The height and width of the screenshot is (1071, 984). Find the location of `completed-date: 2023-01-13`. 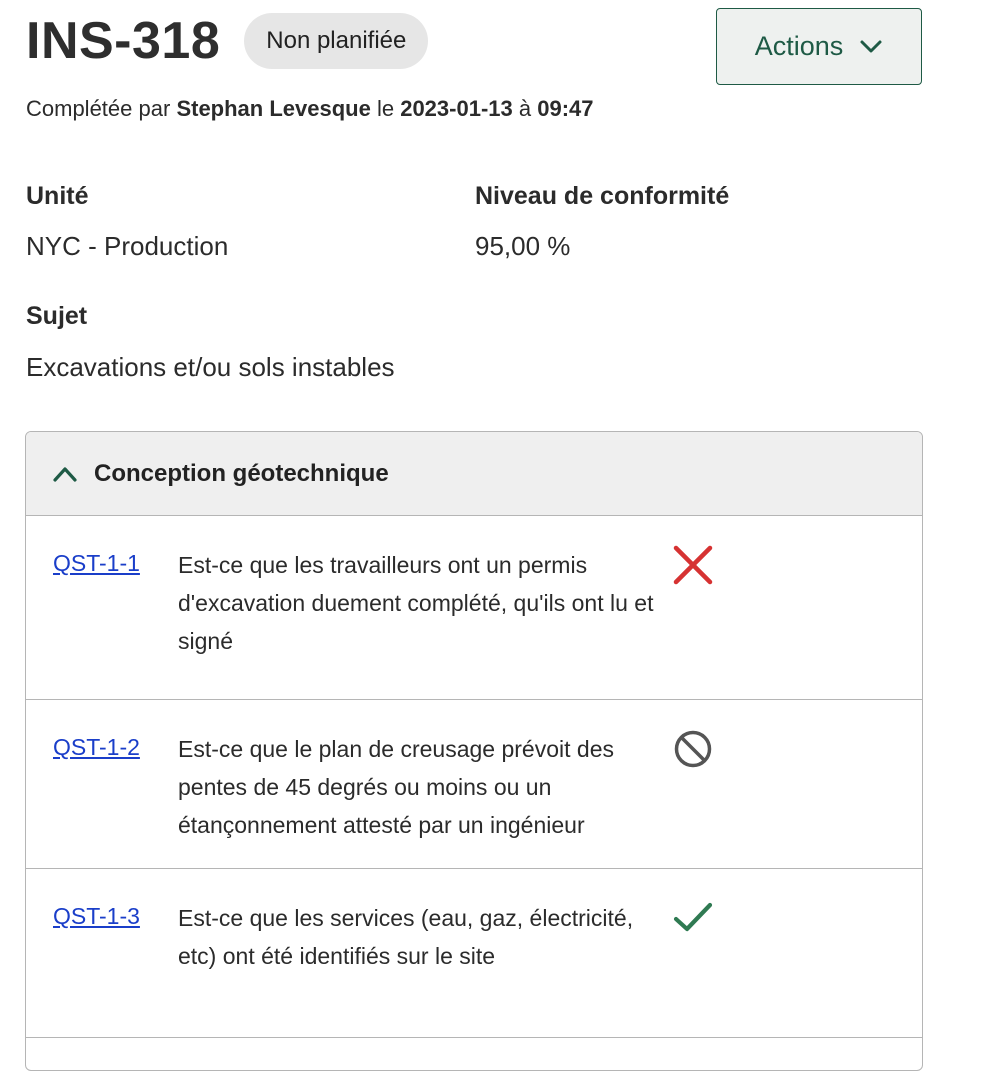

completed-date: 2023-01-13 is located at coordinates (456, 108).